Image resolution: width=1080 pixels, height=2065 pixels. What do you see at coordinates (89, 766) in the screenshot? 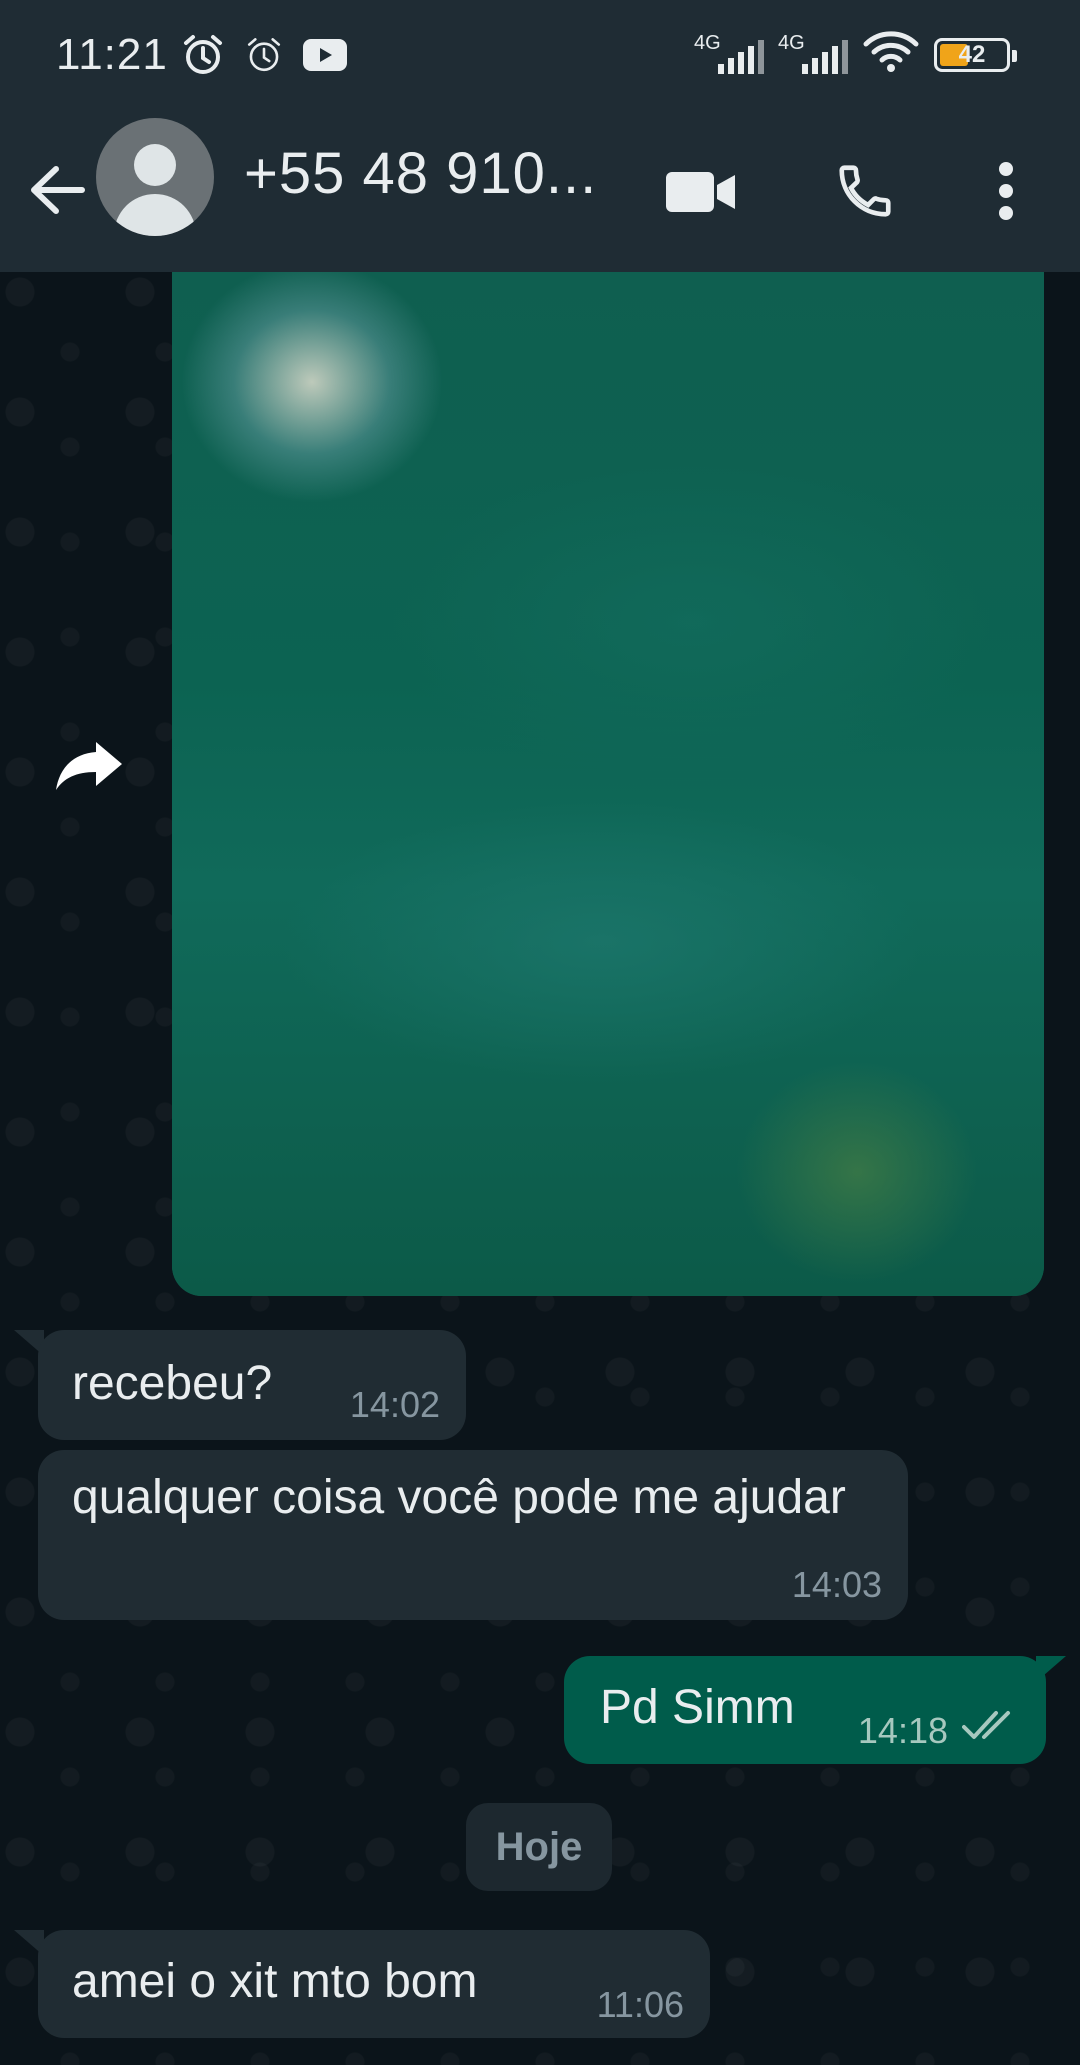
I see `share-arrow-icon` at bounding box center [89, 766].